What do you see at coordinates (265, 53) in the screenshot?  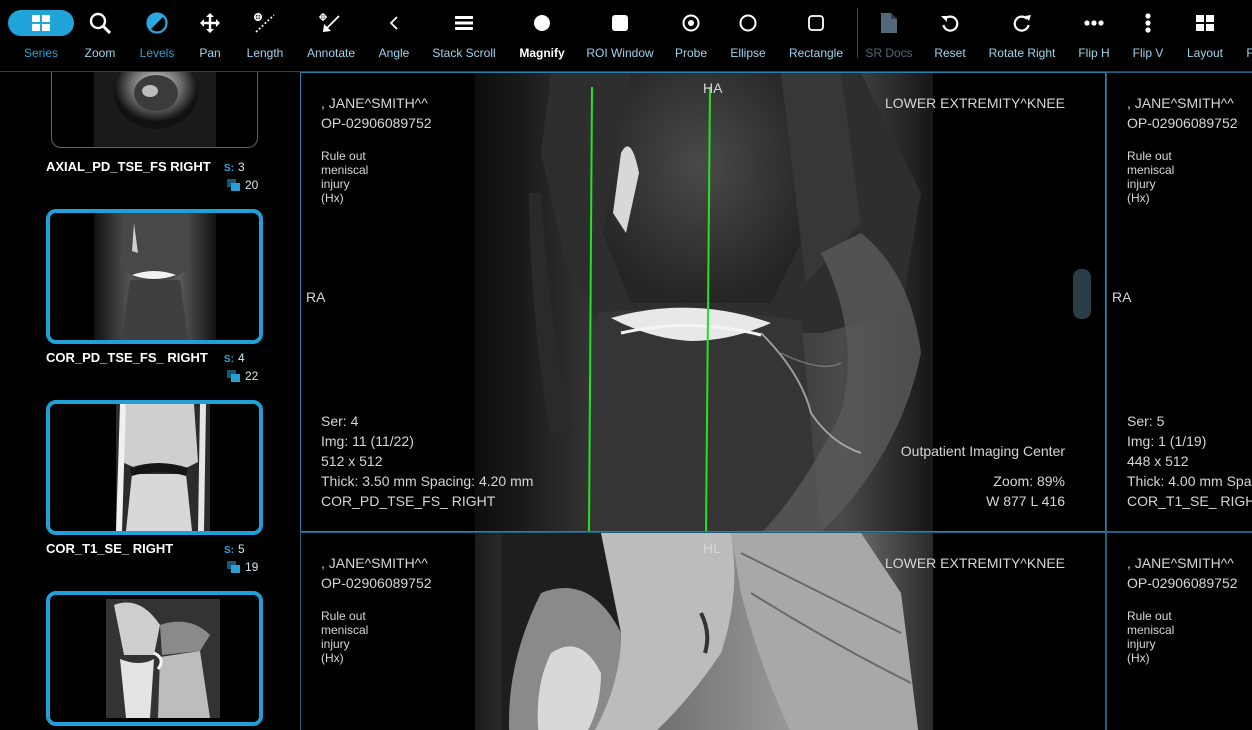 I see `tool-label: Length` at bounding box center [265, 53].